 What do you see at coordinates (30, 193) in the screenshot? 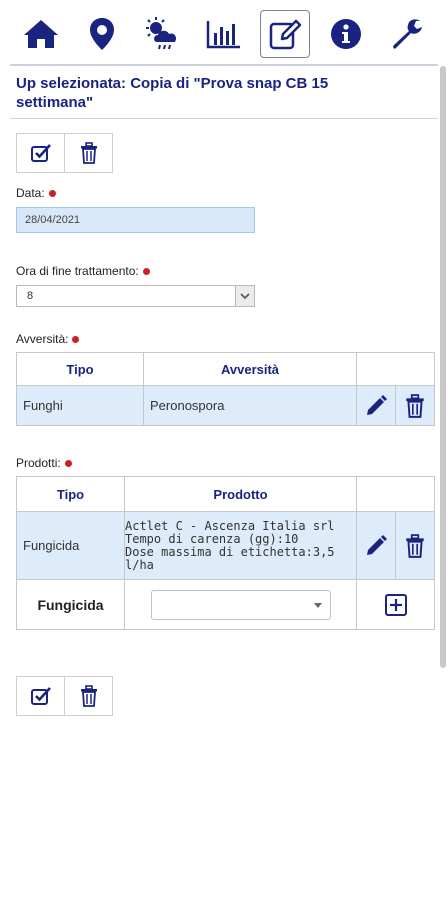
I see `date-label-text: Data:` at bounding box center [30, 193].